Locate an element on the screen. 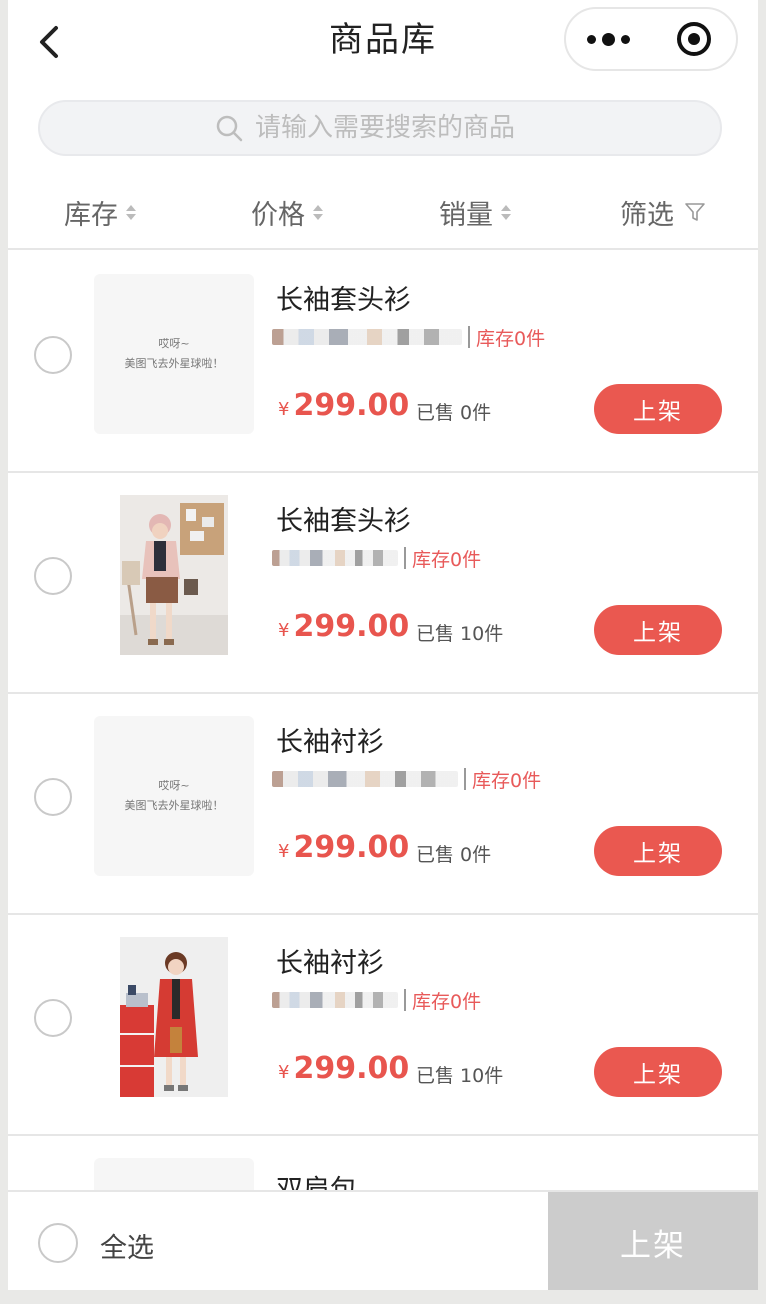 Image resolution: width=766 pixels, height=1304 pixels. sort-bar: 库存 价格 销量 筛选 is located at coordinates (383, 215).